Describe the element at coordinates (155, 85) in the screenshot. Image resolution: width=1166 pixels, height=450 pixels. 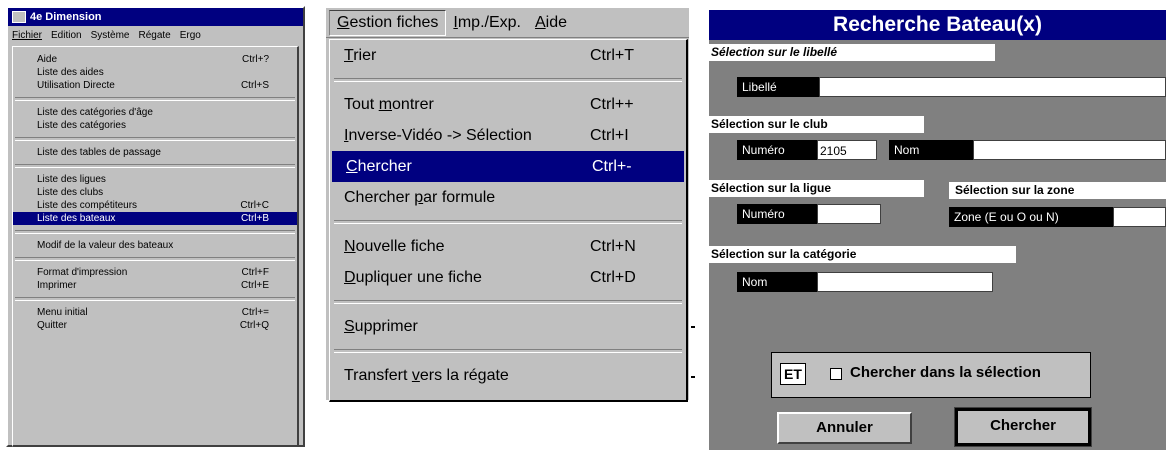
I see `menu-item: Utilisation Directe Ctrl+S` at that location.